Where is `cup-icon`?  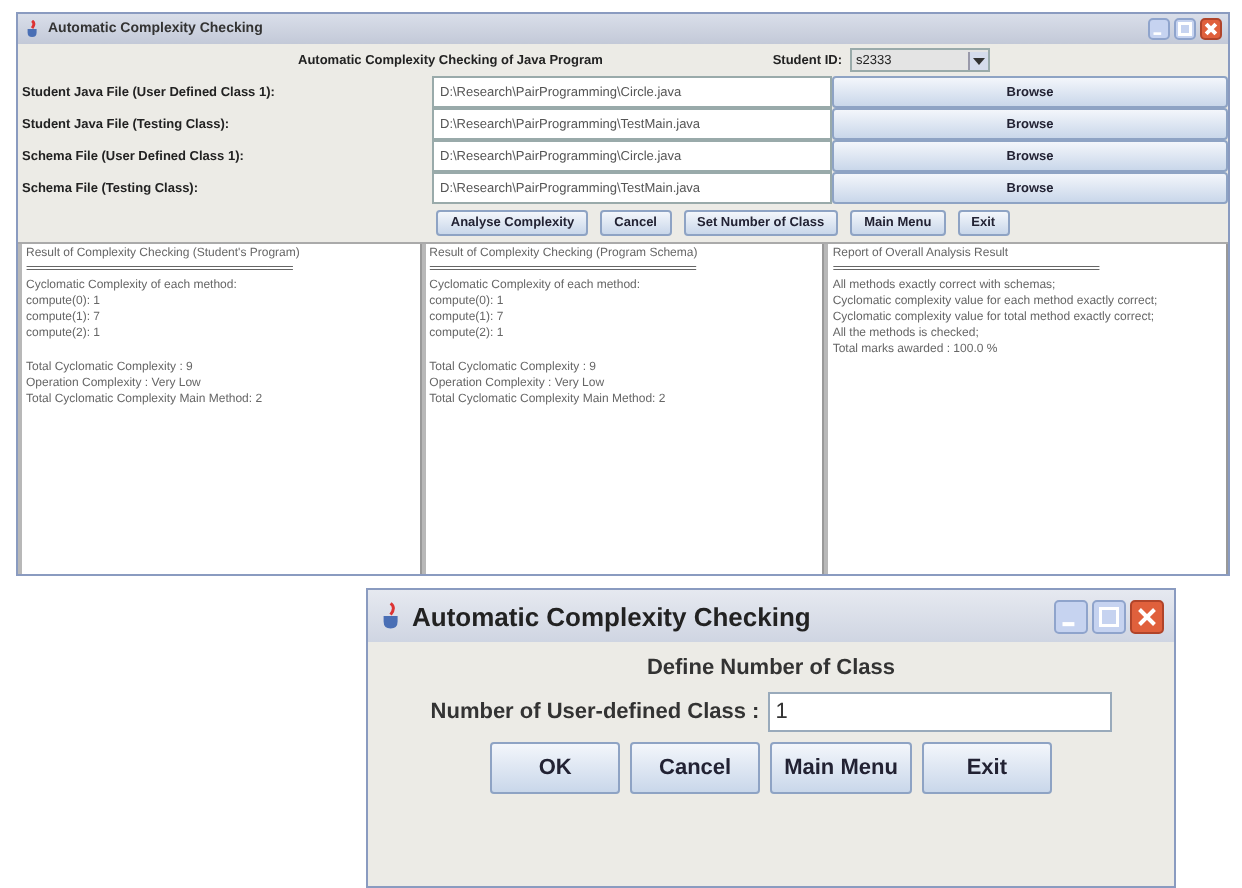 cup-icon is located at coordinates (33, 29).